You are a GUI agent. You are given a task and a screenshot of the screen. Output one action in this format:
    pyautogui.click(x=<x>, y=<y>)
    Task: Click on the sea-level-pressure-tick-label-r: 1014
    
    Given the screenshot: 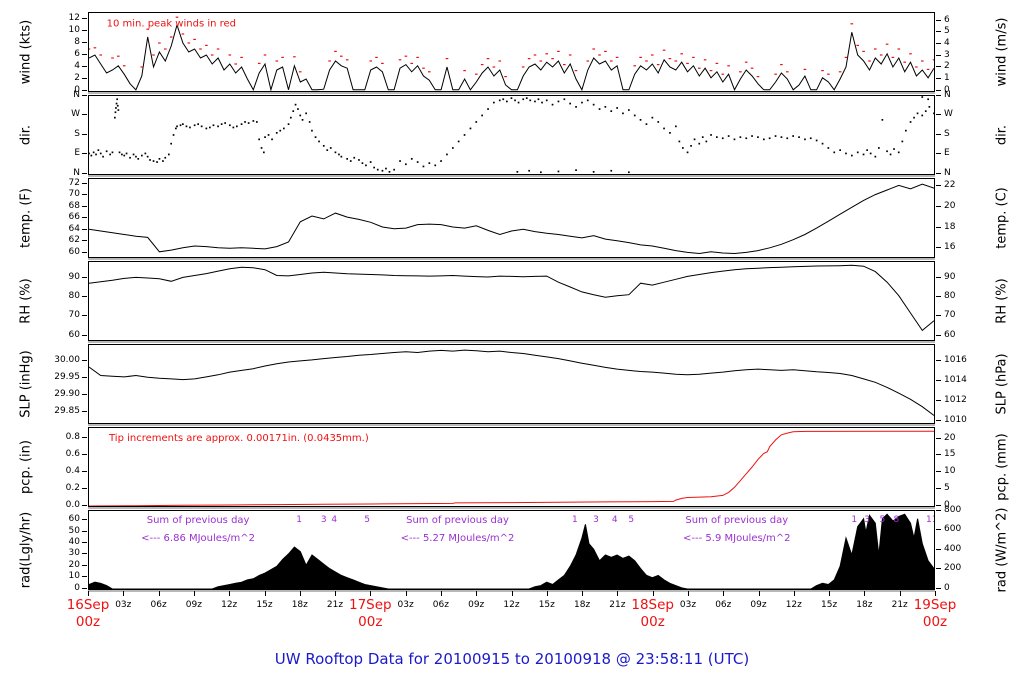 What is the action you would take?
    pyautogui.click(x=955, y=379)
    